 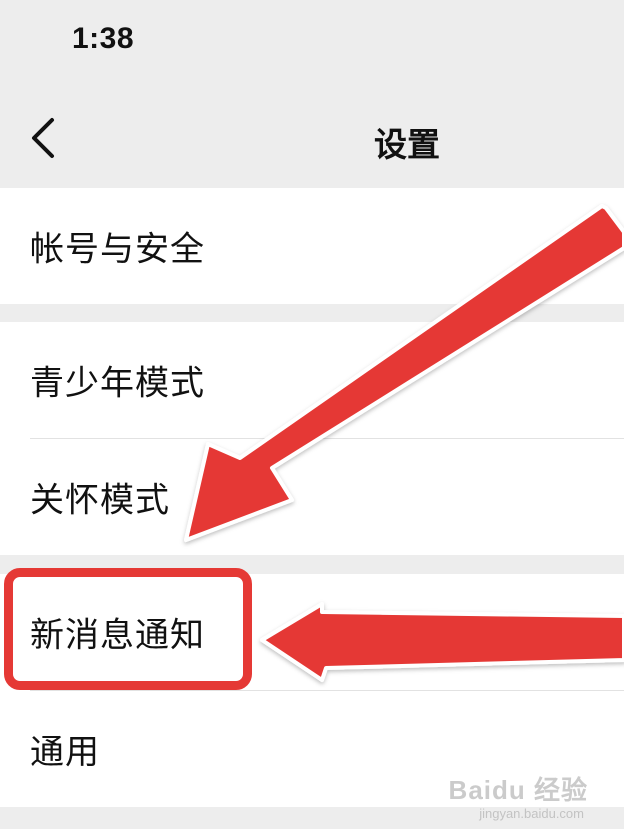 I want to click on settings-item-new-message-notifications: 新消息通知, so click(x=312, y=632).